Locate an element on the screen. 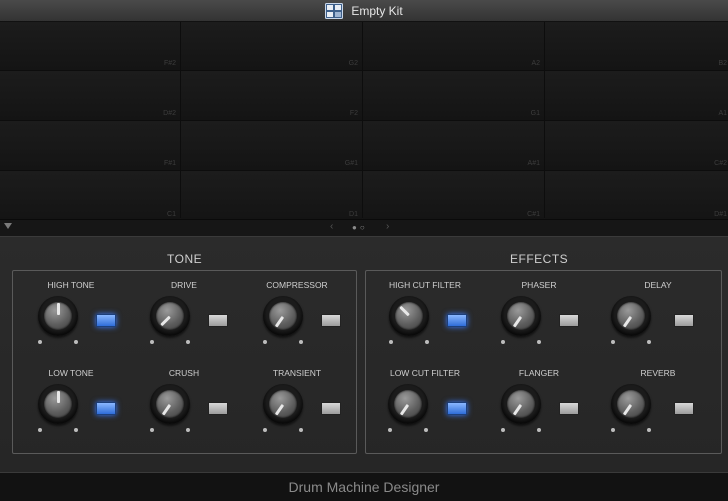 The width and height of the screenshot is (728, 501). crush-knob is located at coordinates (170, 408).